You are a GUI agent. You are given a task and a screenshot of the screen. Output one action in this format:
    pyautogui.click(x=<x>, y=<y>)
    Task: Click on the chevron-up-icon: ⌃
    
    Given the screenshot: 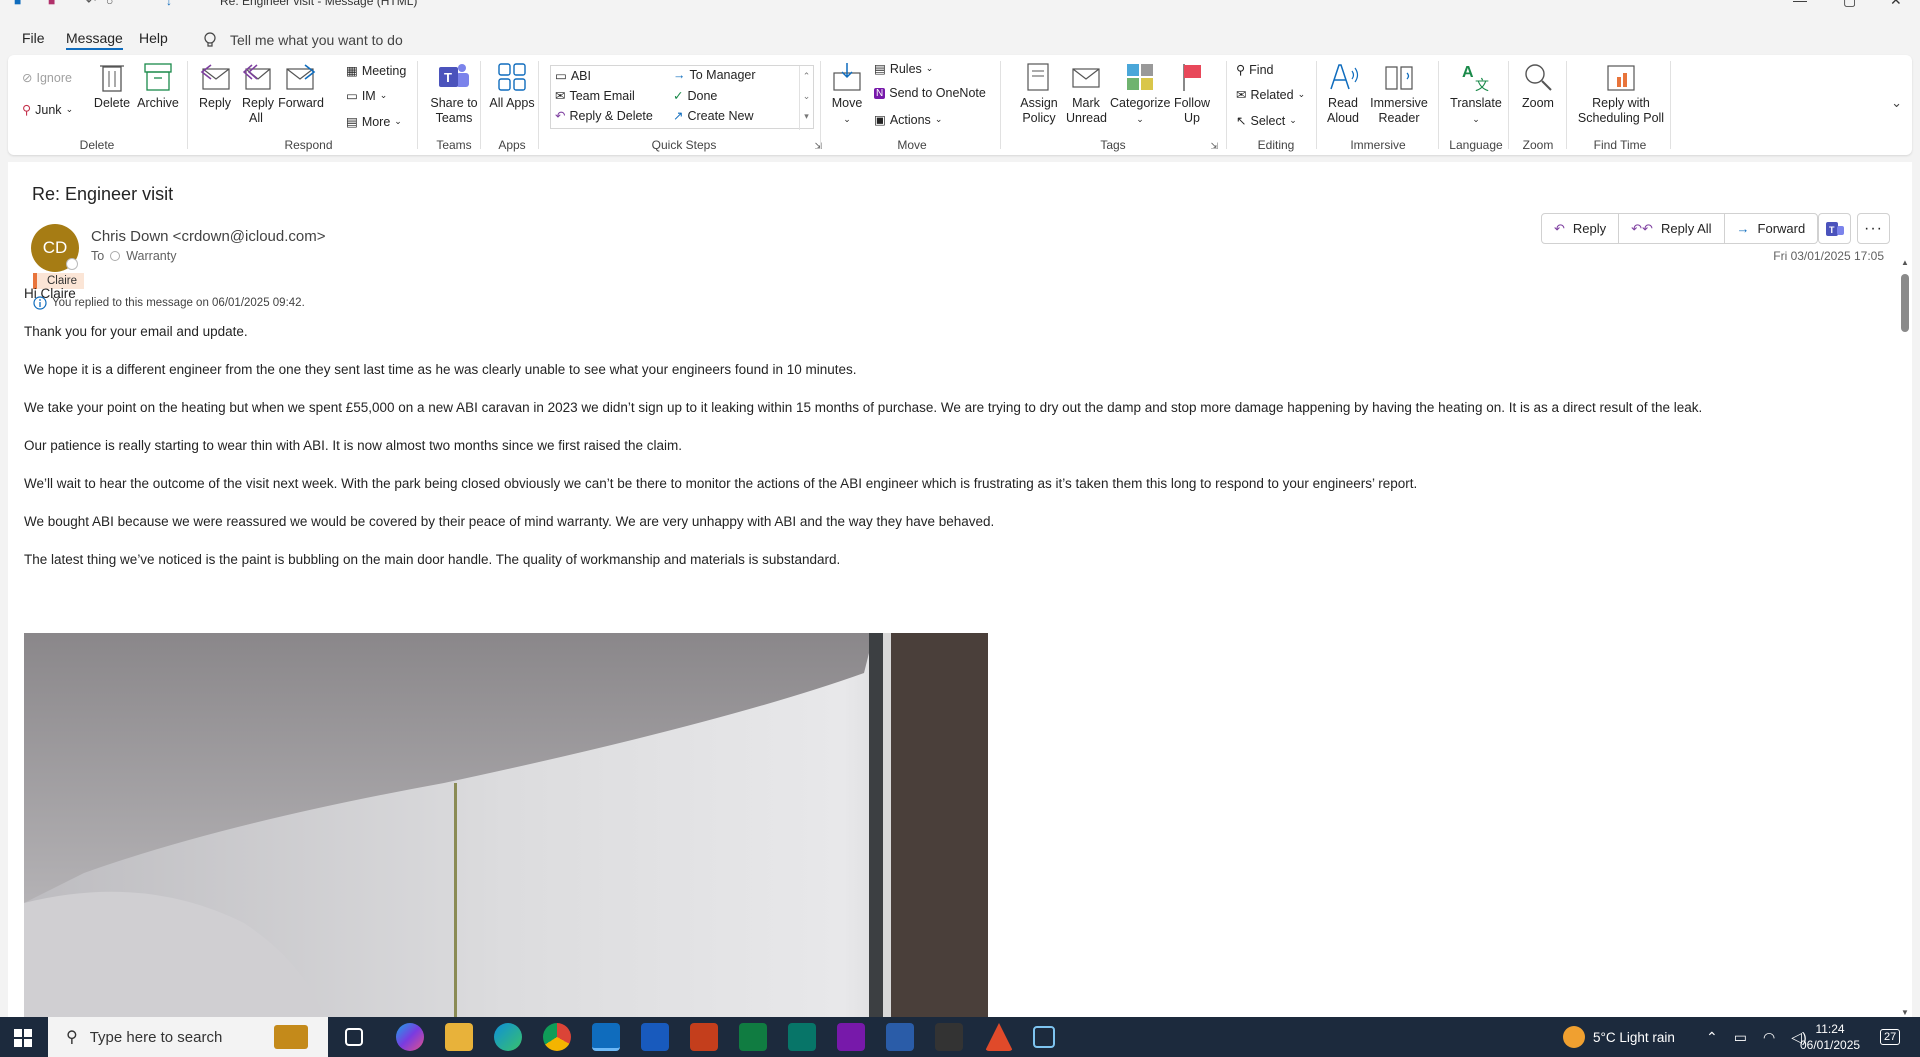 What is the action you would take?
    pyautogui.click(x=1712, y=1037)
    